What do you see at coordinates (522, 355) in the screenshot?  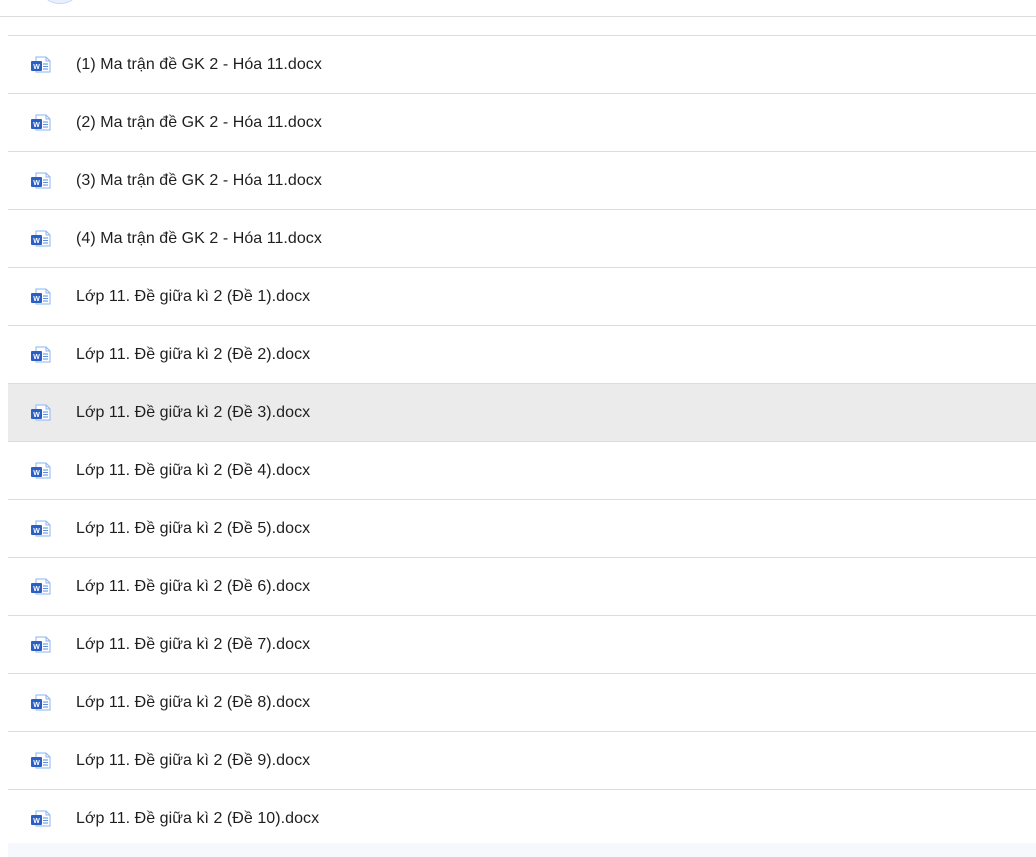 I see `file-row: W Lớp 11. Đề giữa kì 2 (Đề 2).docx` at bounding box center [522, 355].